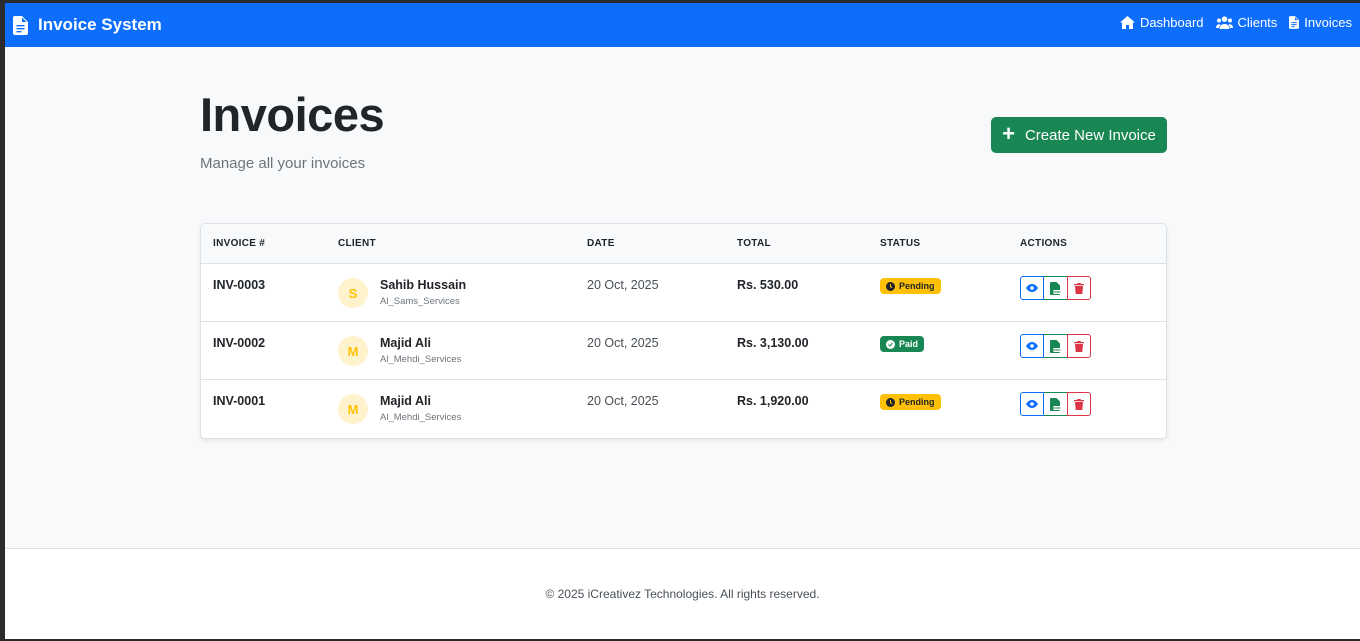 This screenshot has height=641, width=1360. What do you see at coordinates (1257, 22) in the screenshot?
I see `nav-link-label: Clients` at bounding box center [1257, 22].